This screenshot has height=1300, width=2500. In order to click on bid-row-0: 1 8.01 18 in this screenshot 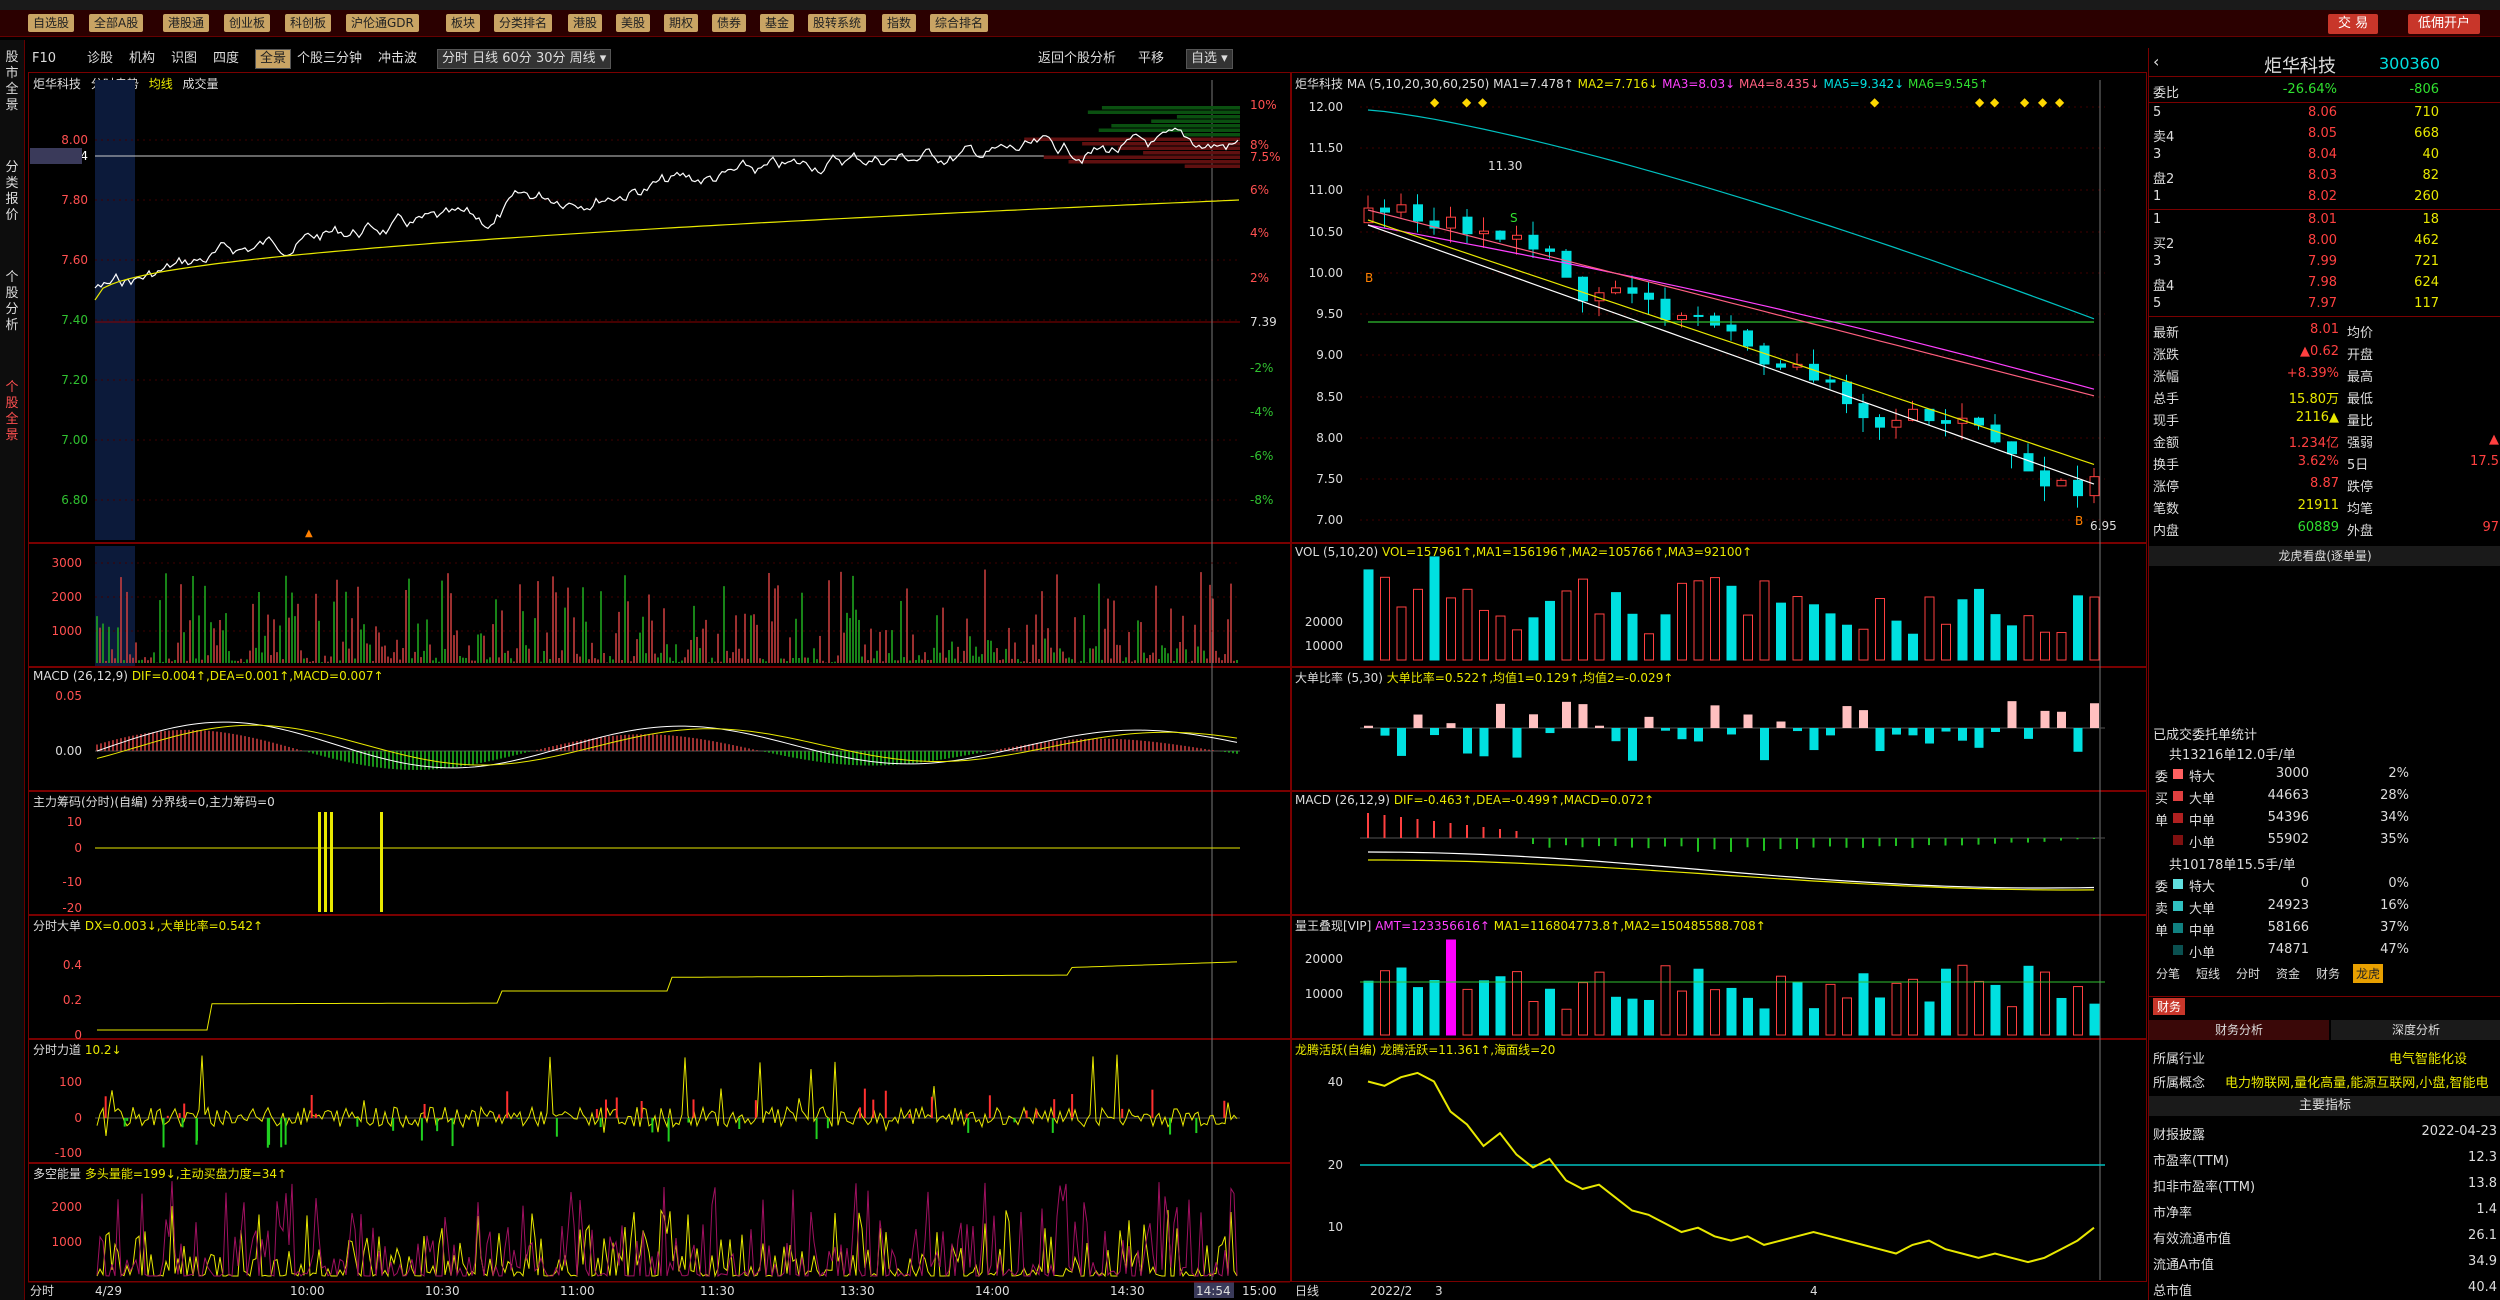, I will do `click(2321, 220)`.